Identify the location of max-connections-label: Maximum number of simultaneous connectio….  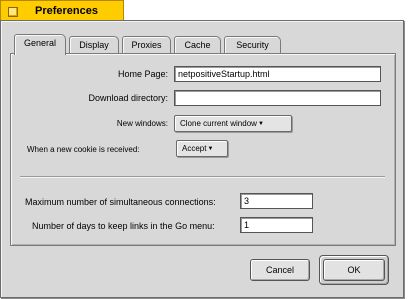
(120, 202).